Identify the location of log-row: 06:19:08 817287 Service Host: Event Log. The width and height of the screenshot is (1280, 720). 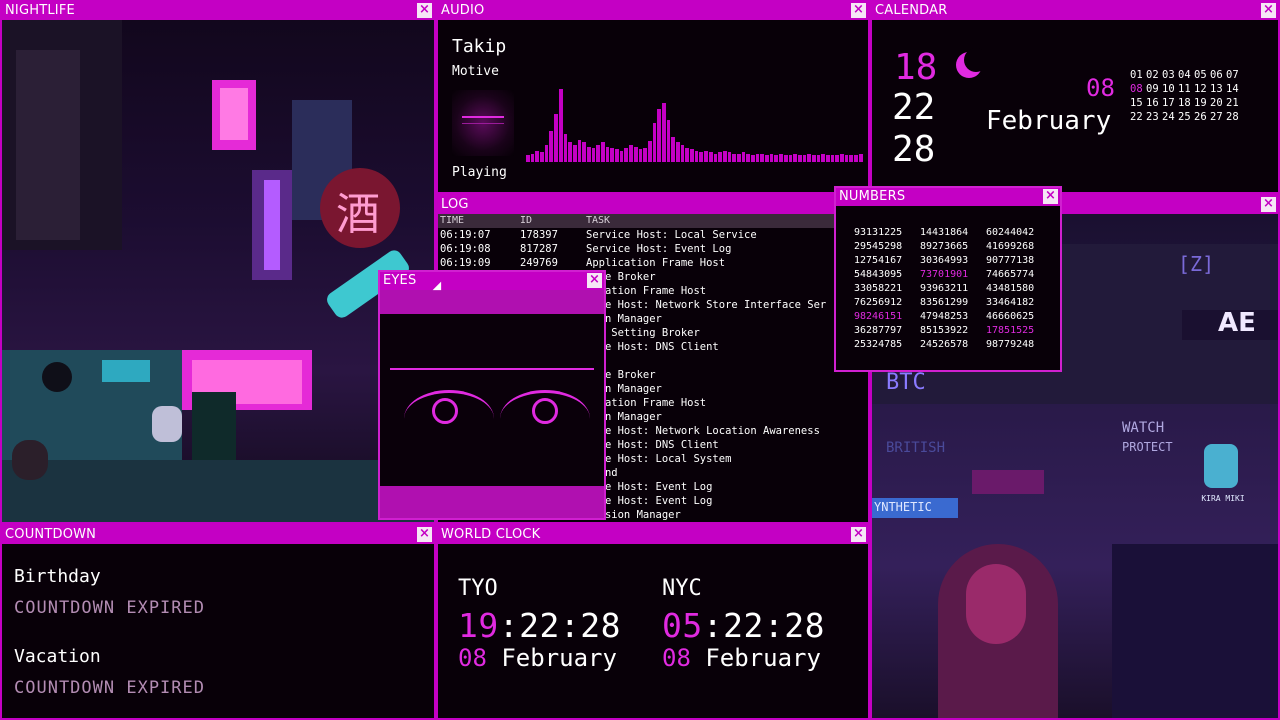
(586, 249).